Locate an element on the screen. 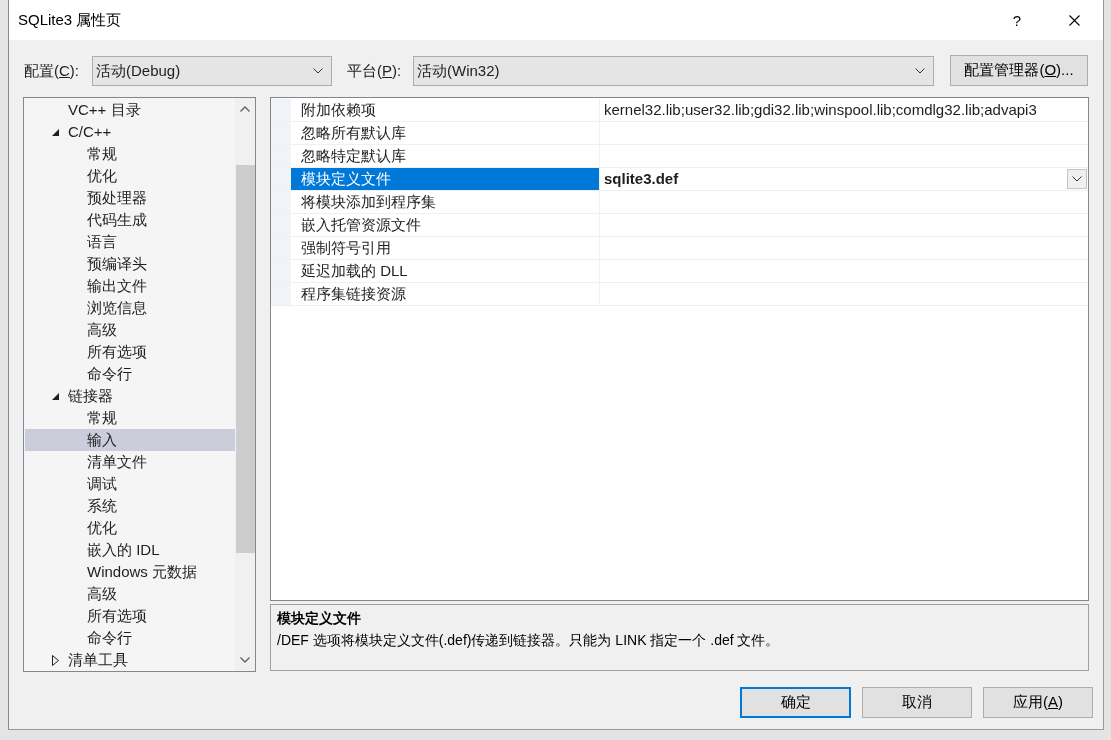 The height and width of the screenshot is (740, 1111). tree-item: 调试 is located at coordinates (130, 484).